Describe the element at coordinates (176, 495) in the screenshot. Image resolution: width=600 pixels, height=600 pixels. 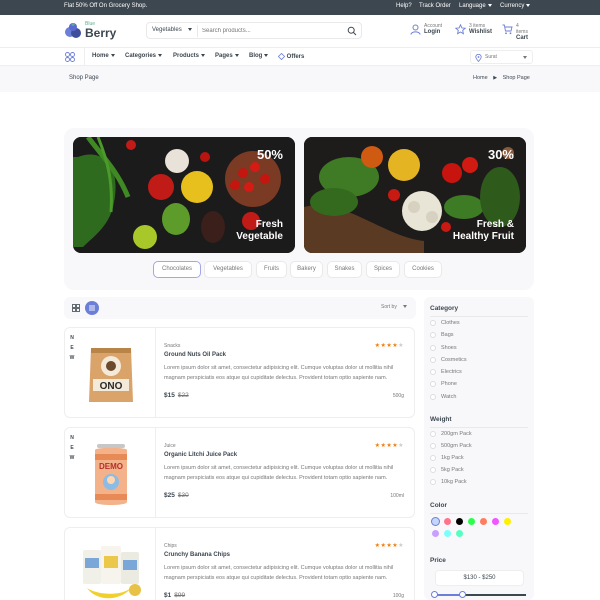
I see `product-price: $25 $30` at that location.